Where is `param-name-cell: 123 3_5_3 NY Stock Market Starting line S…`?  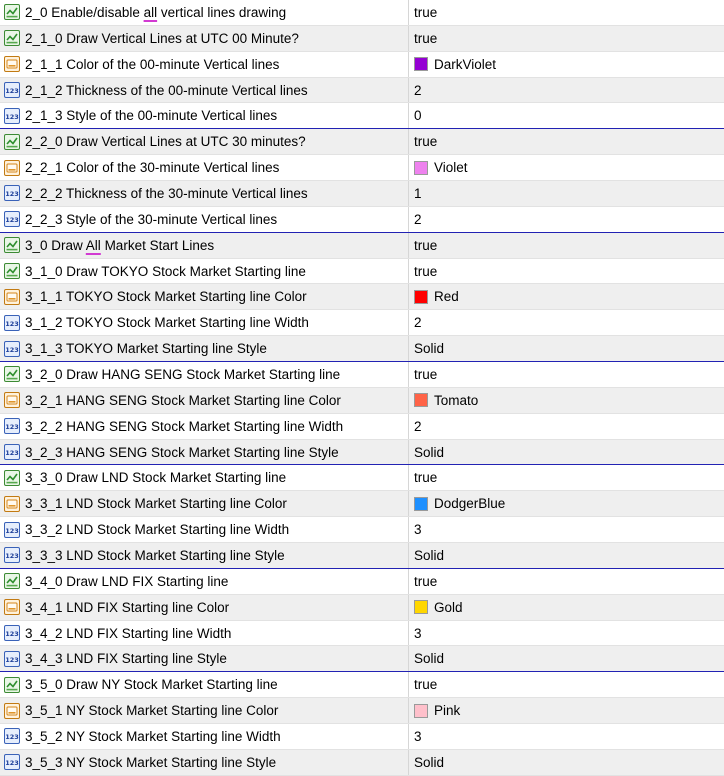
param-name-cell: 123 3_5_3 NY Stock Market Starting line S… is located at coordinates (204, 762).